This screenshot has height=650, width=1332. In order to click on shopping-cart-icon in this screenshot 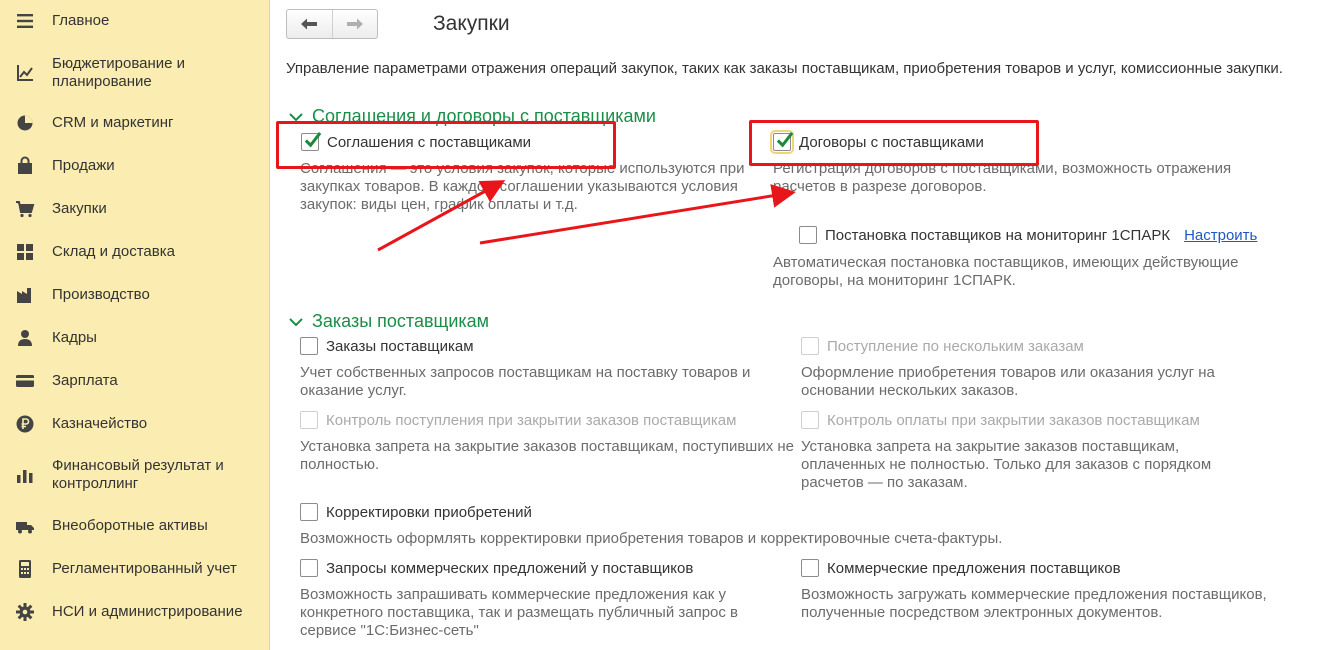, I will do `click(25, 209)`.